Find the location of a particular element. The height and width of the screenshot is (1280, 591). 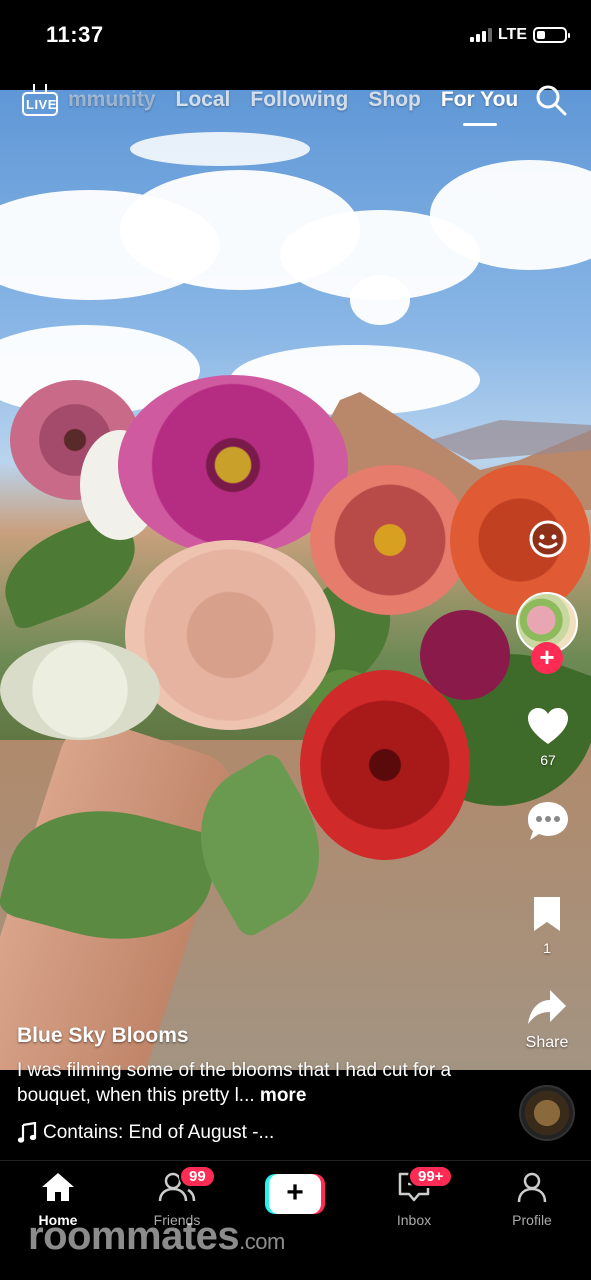

battery-icon is located at coordinates (551, 35).